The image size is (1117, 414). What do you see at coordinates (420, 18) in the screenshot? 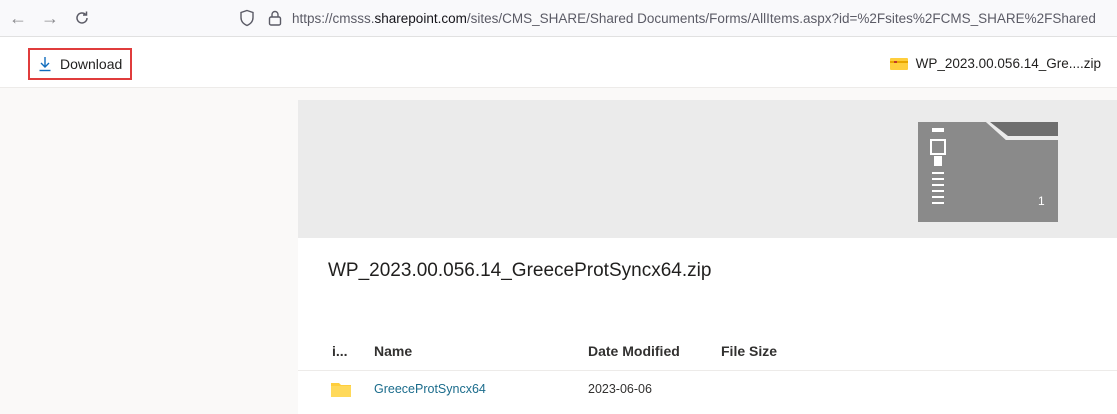
I see `url-host: sharepoint.com` at bounding box center [420, 18].